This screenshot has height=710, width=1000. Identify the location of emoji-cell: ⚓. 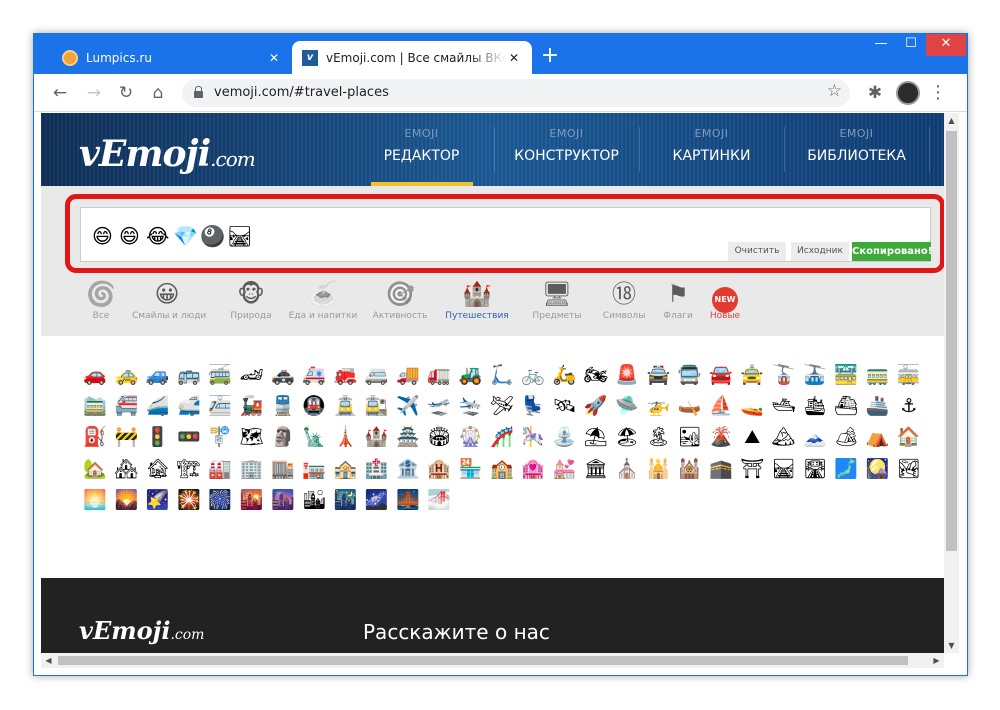
(909, 406).